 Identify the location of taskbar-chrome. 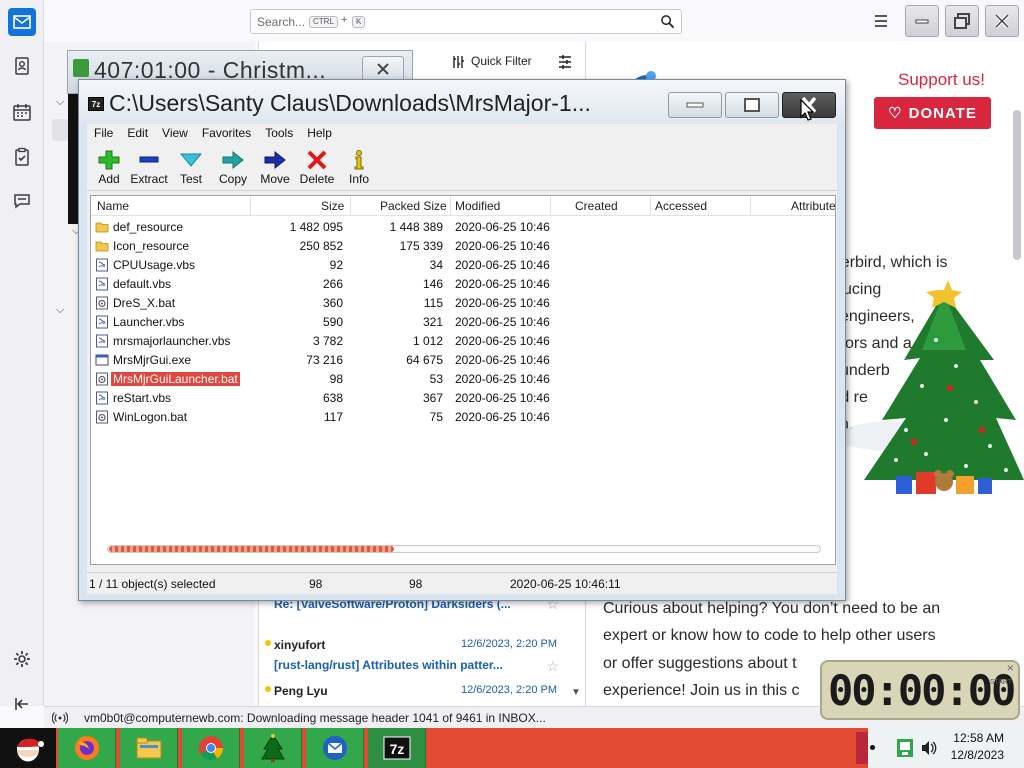
(211, 748).